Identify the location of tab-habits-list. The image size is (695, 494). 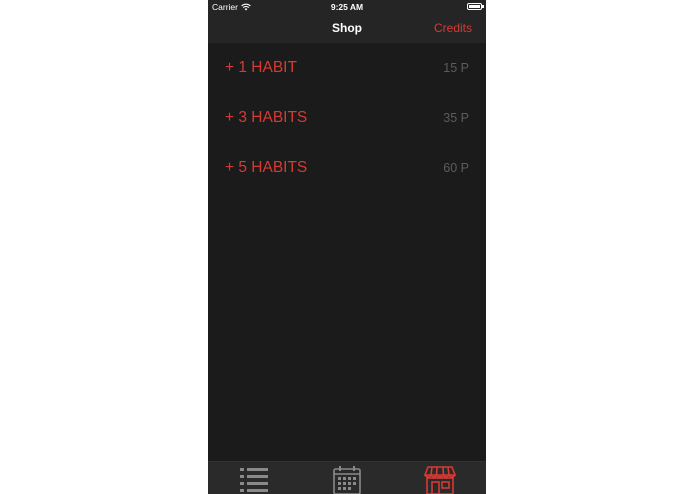
(254, 478).